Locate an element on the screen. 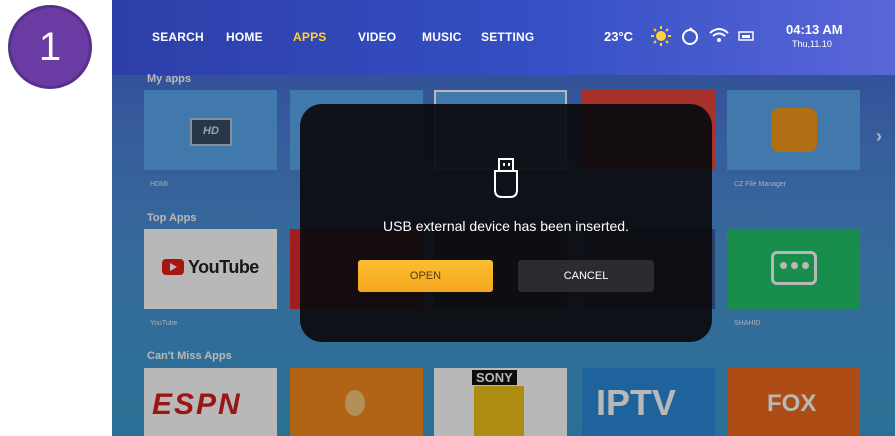 The image size is (895, 436). nav-setting: SETTING is located at coordinates (507, 37).